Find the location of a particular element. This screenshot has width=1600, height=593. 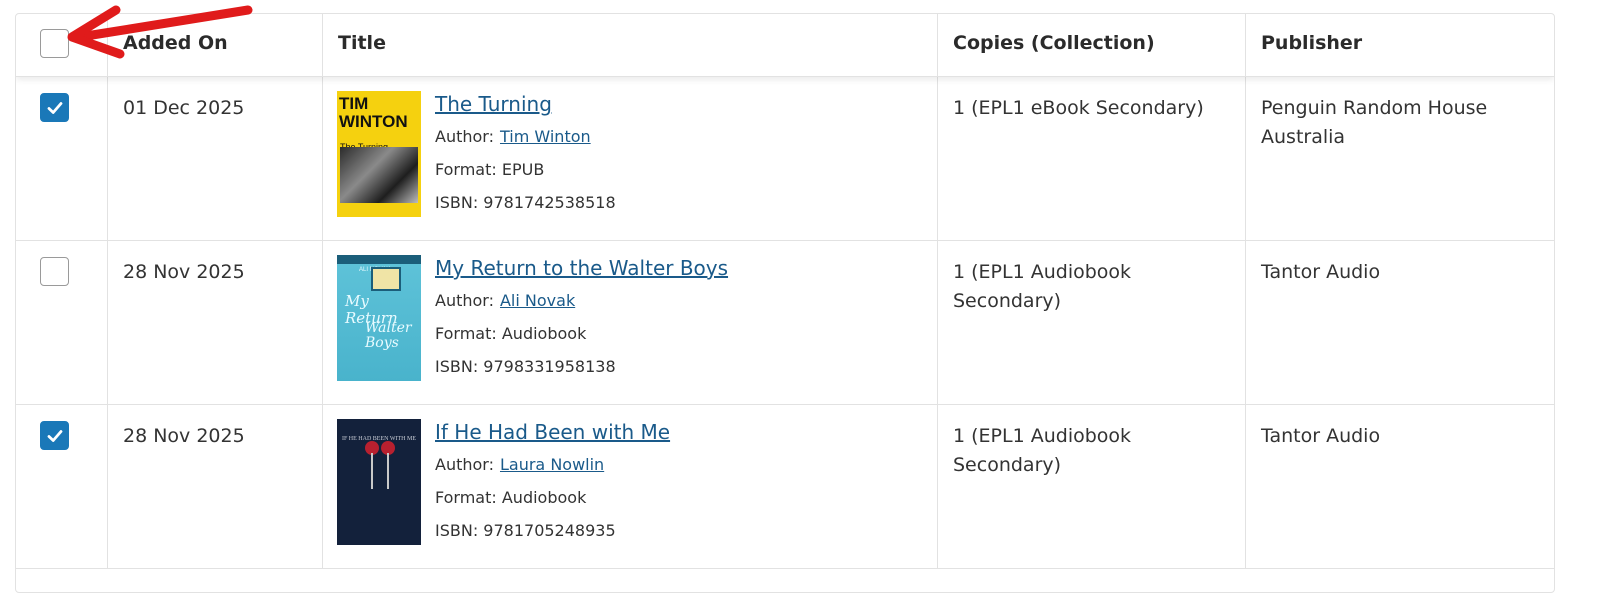

author-link: Ali Novak is located at coordinates (537, 300).